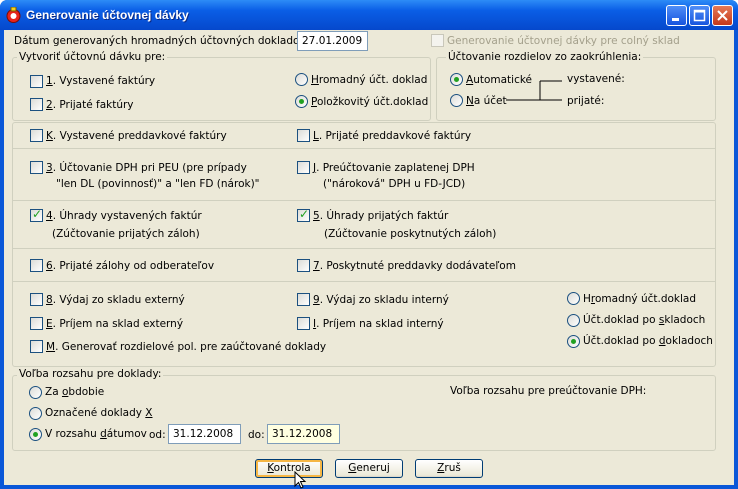 Image resolution: width=738 pixels, height=489 pixels. What do you see at coordinates (394, 168) in the screenshot?
I see `j-preuctovanie-label: J. Preúčtovanie zaplatenej DPH` at bounding box center [394, 168].